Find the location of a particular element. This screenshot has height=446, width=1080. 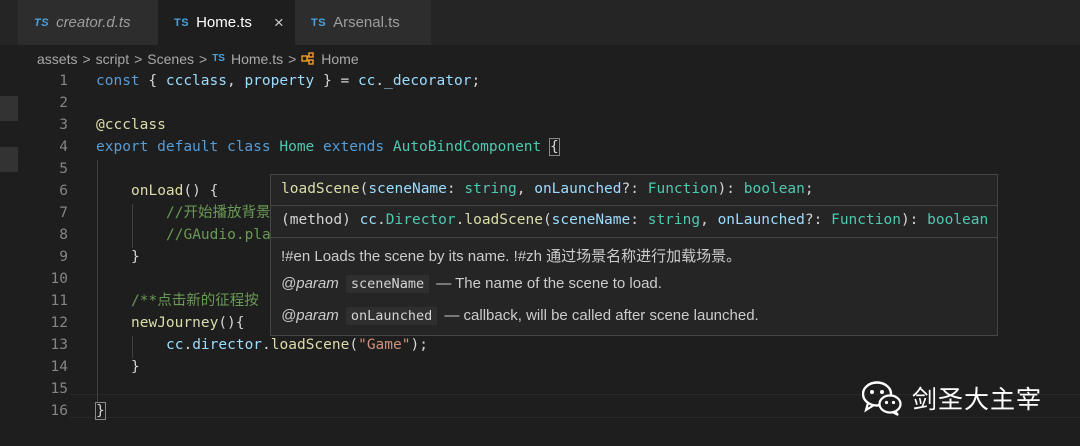

code-line-13: cc.director.loadScene("Game"); is located at coordinates (297, 345).